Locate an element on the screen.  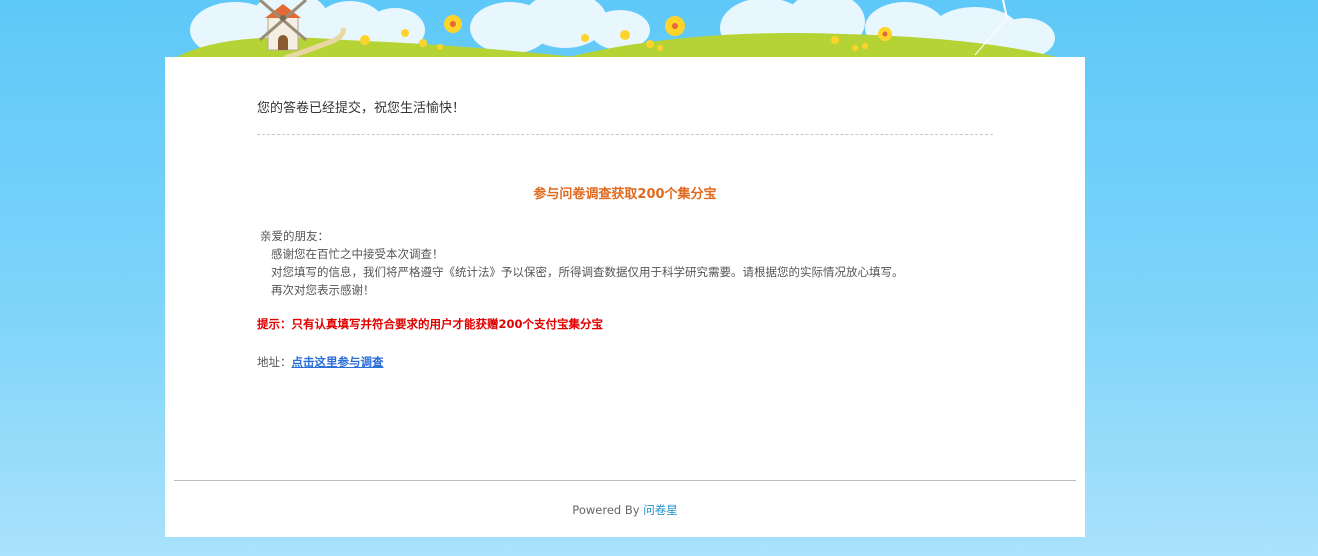
address-label: 地址： is located at coordinates (274, 362).